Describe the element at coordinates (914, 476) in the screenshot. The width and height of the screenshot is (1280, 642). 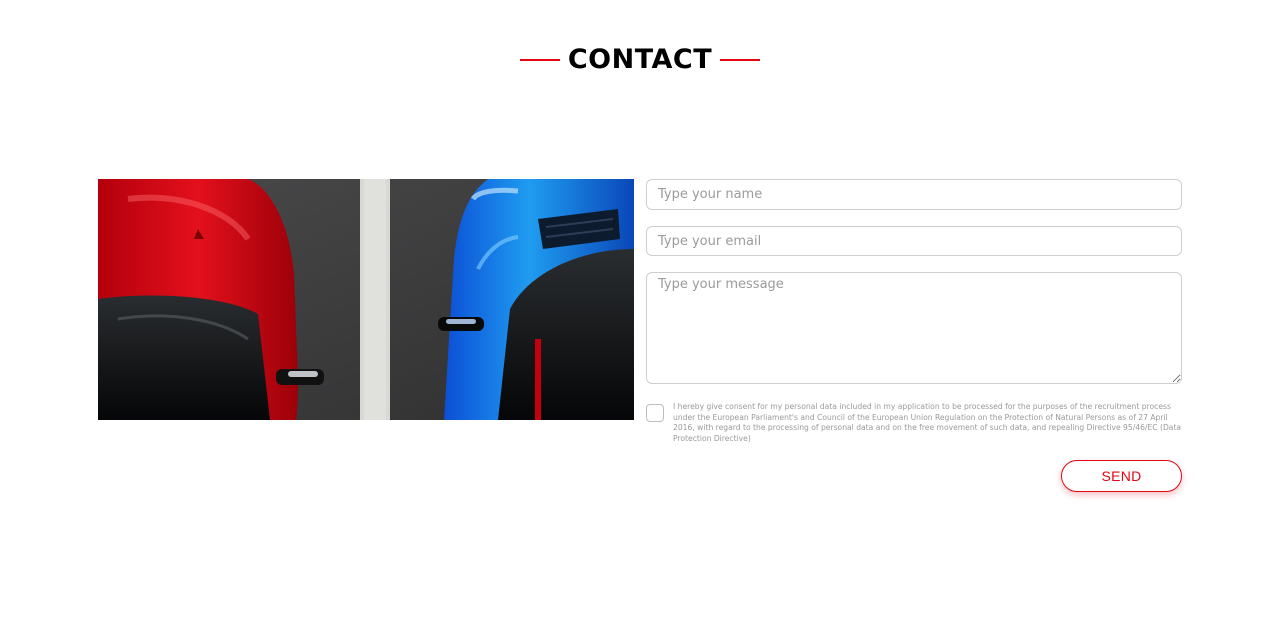
I see `send-row: SEND` at that location.